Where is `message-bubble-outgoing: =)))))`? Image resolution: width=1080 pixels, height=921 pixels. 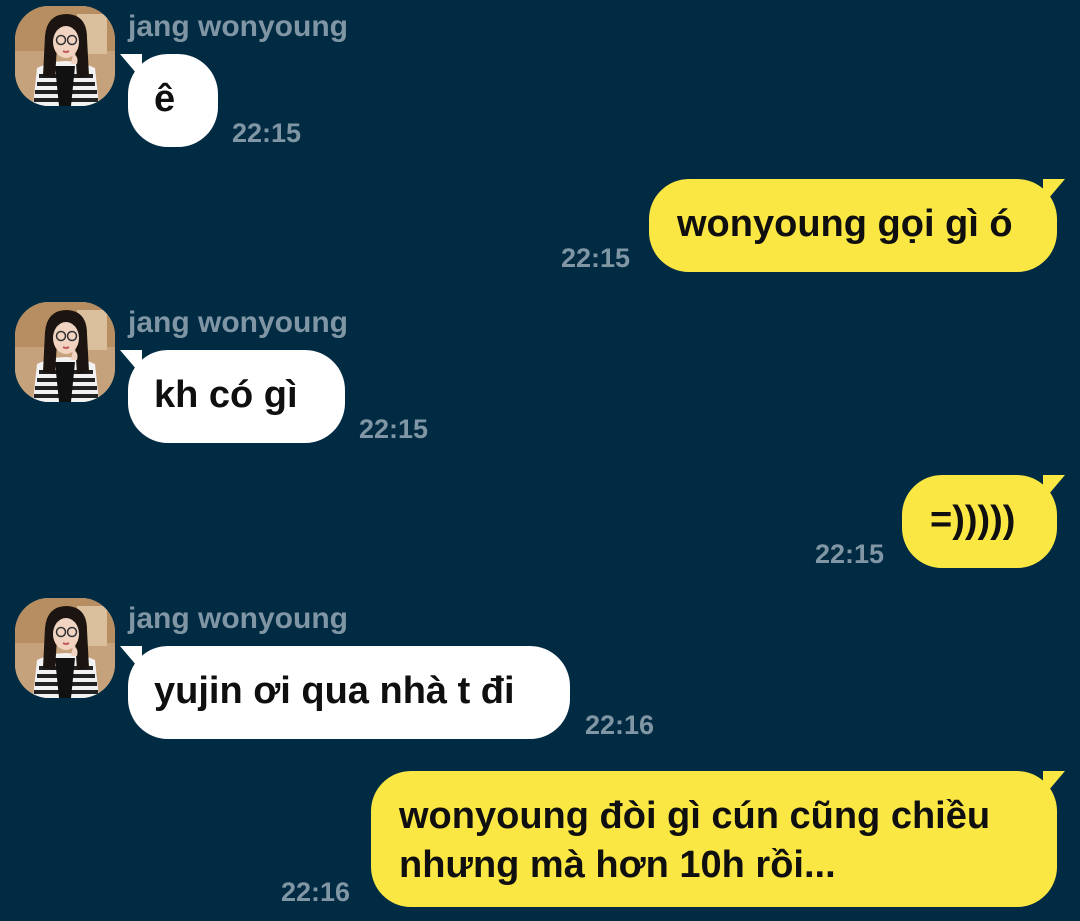 message-bubble-outgoing: =))))) is located at coordinates (983, 521).